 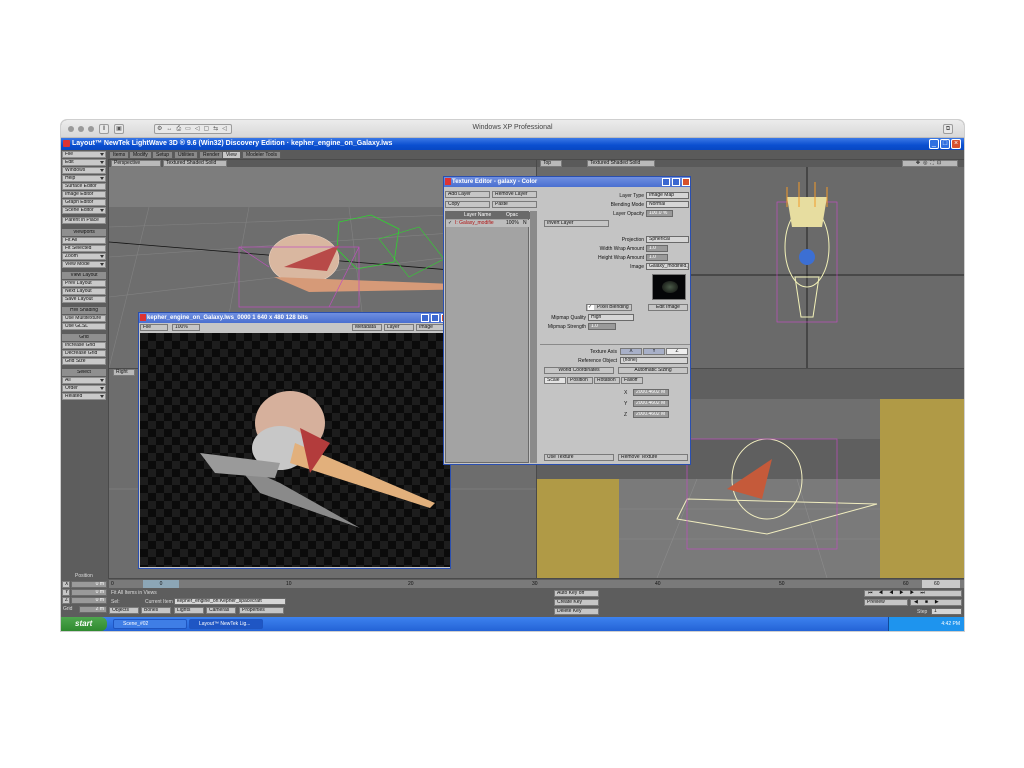 I want to click on objects-button: Objects, so click(x=124, y=610).